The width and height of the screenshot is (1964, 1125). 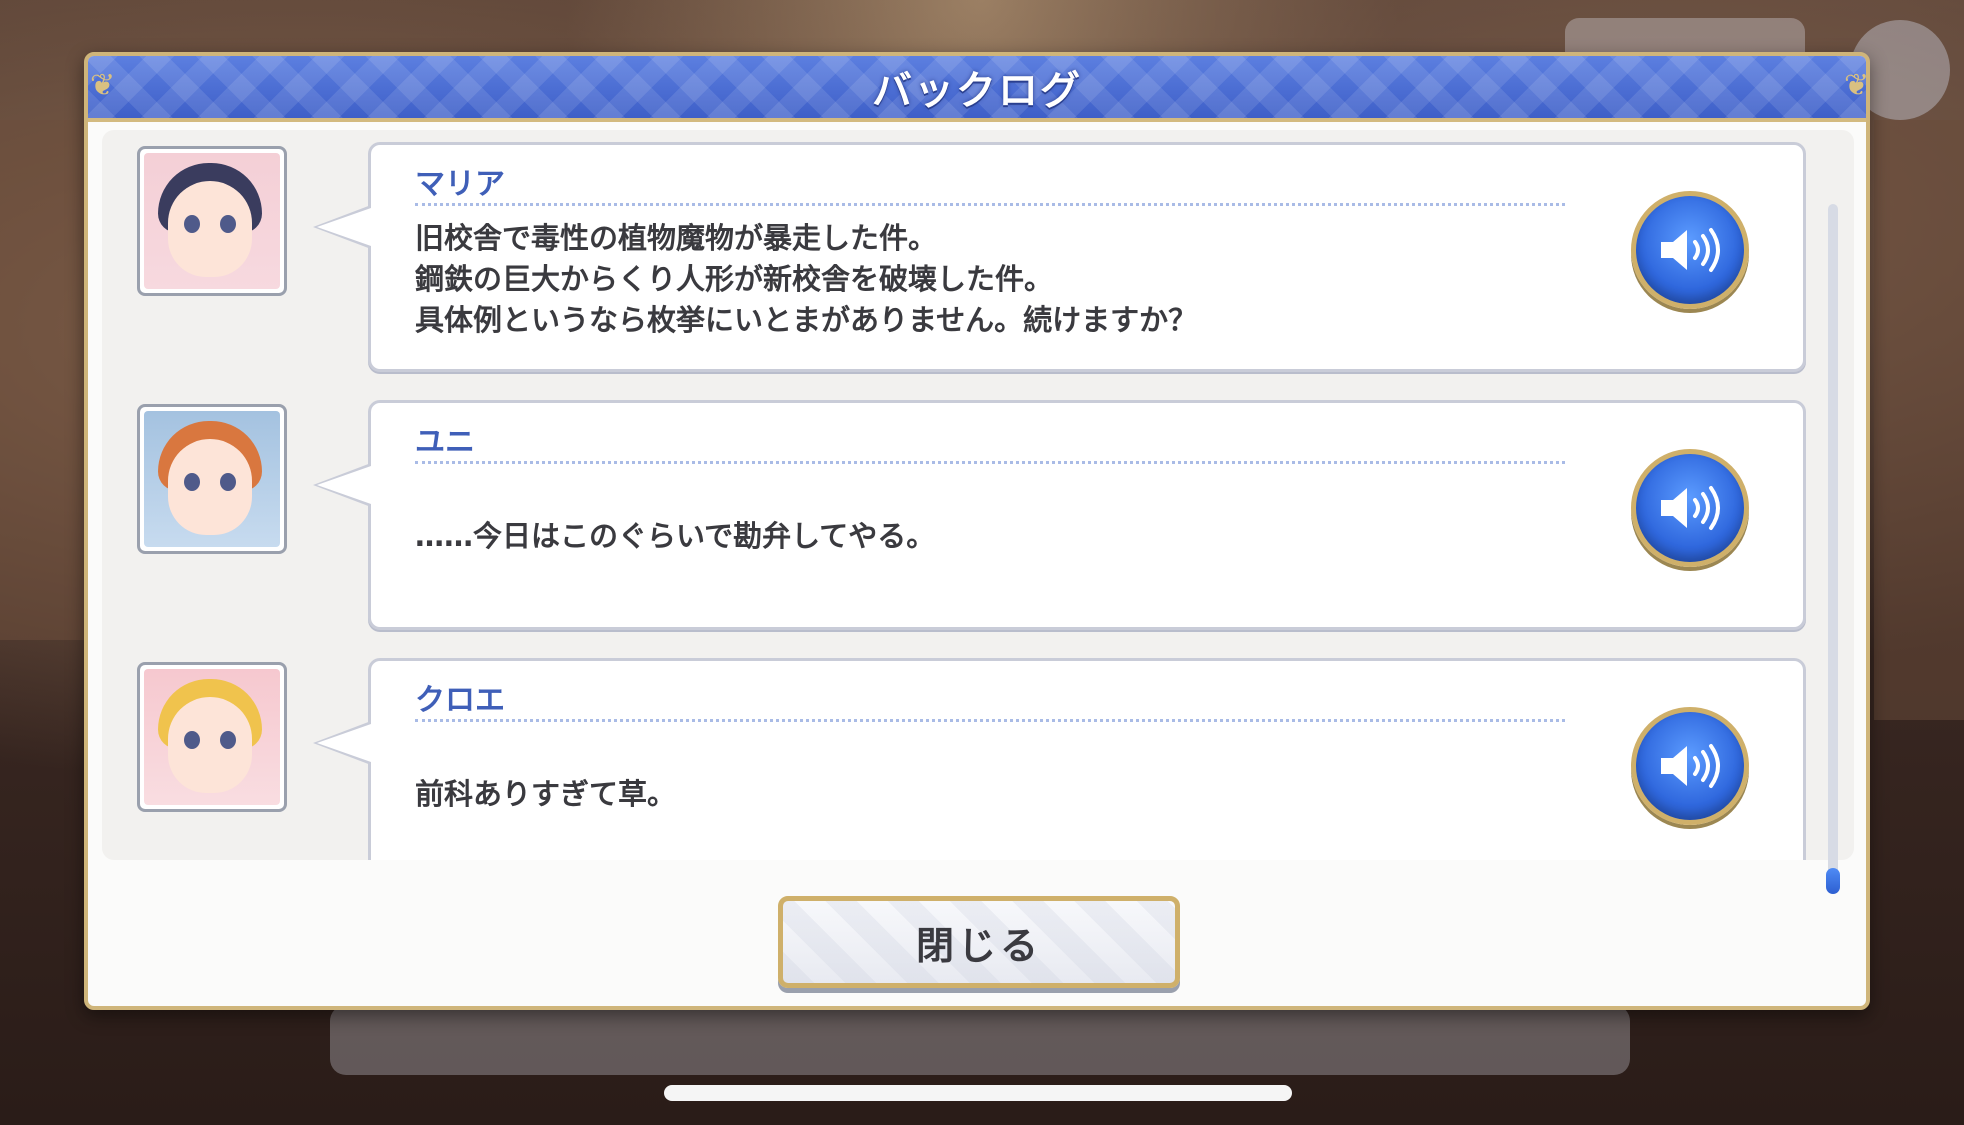 I want to click on home-indicator, so click(x=978, y=1093).